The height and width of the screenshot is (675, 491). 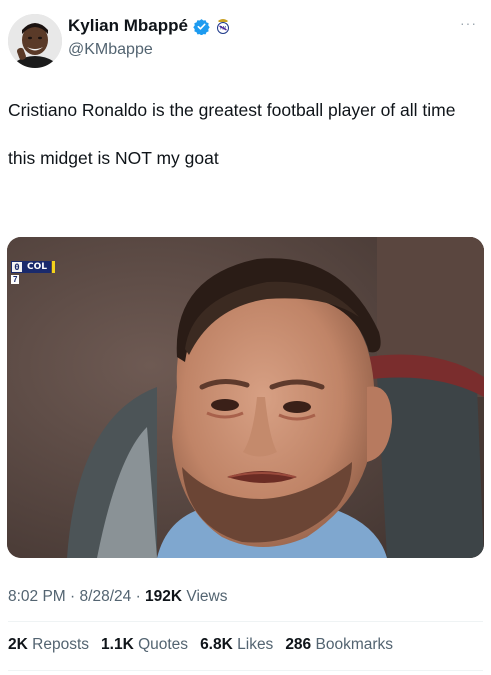 I want to click on name-row: Kylian Mbappé RM, so click(x=149, y=26).